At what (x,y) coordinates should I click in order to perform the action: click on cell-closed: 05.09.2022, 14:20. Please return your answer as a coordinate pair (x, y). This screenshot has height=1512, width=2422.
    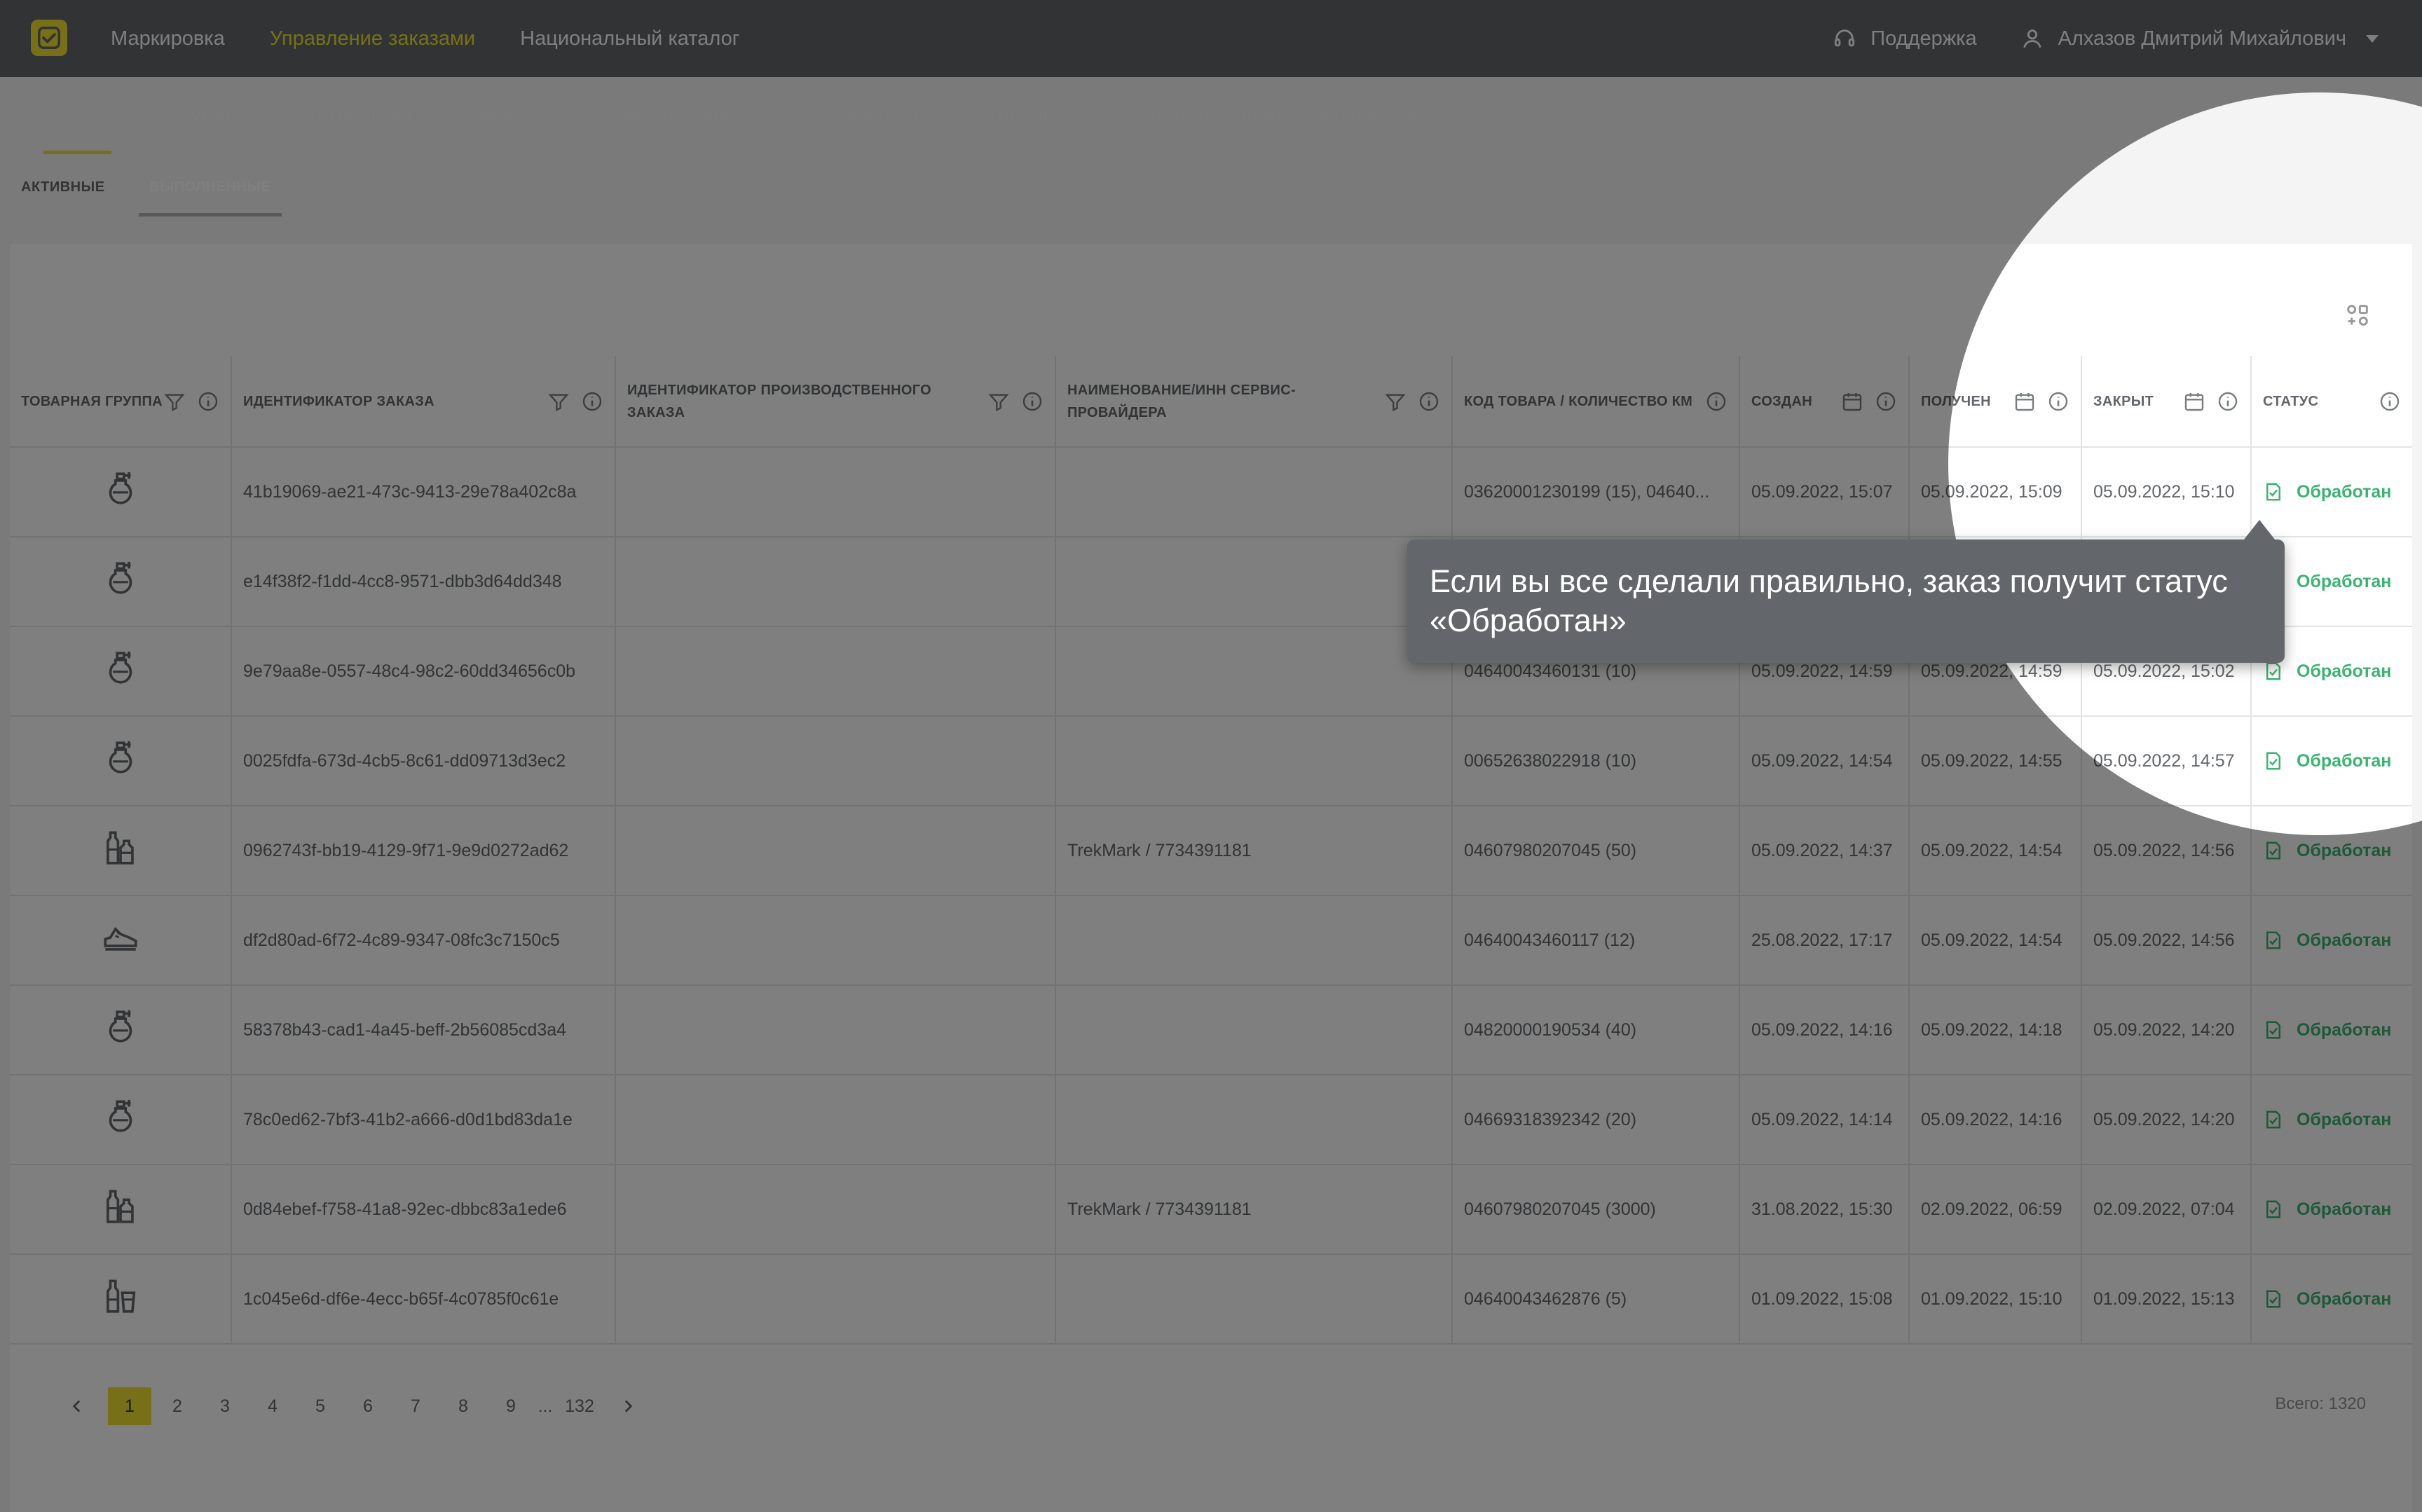
    Looking at the image, I should click on (2166, 1030).